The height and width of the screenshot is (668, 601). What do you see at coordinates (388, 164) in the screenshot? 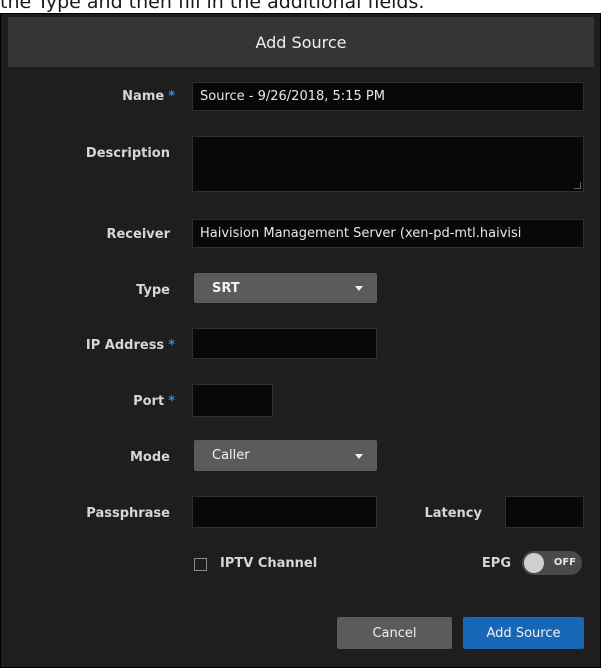
I see `description-textarea` at bounding box center [388, 164].